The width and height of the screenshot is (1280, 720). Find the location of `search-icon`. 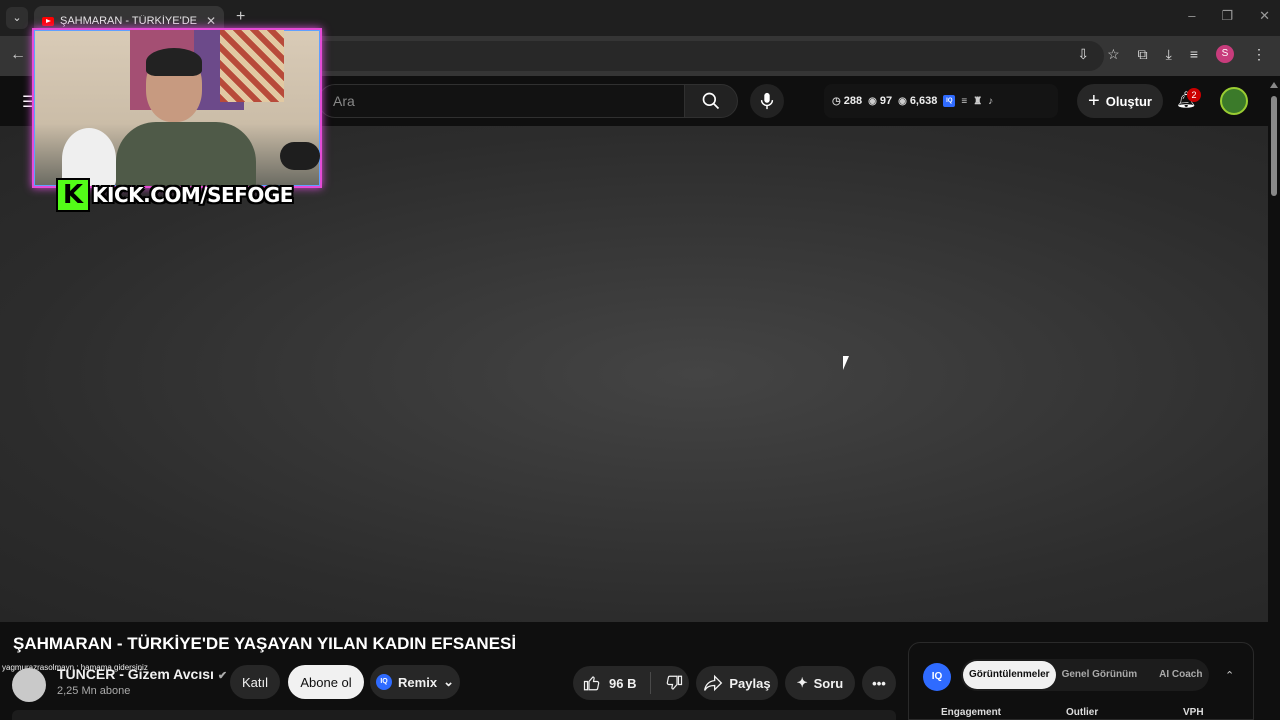

search-icon is located at coordinates (711, 101).